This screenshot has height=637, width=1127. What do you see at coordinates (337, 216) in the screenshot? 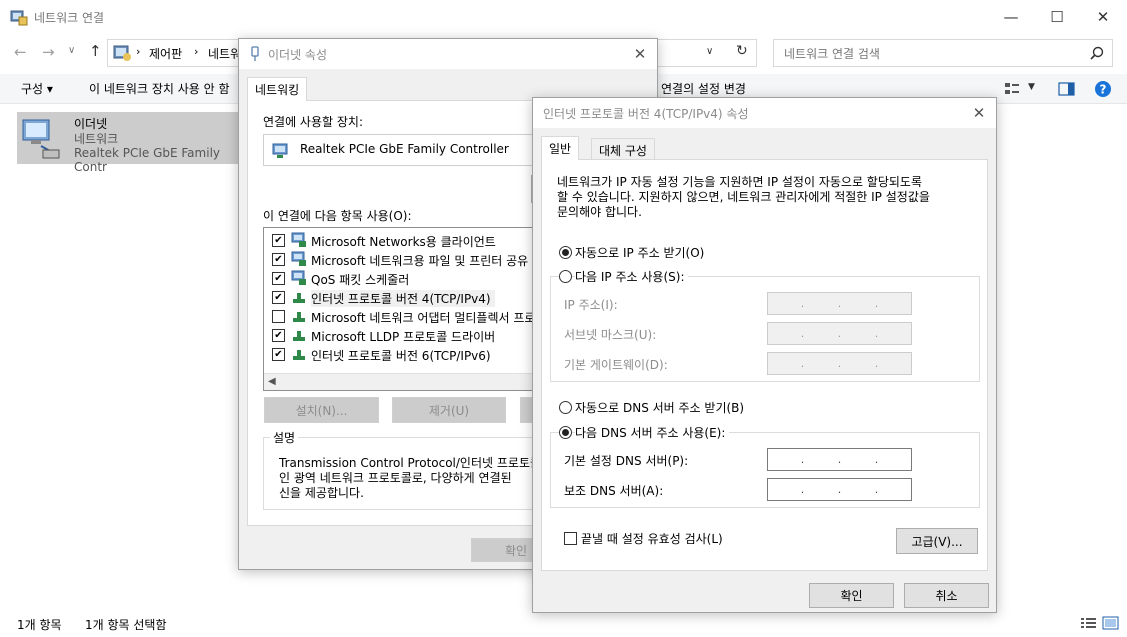
I see `items-label: 이 연결에 다음 항목 사용(O):` at bounding box center [337, 216].